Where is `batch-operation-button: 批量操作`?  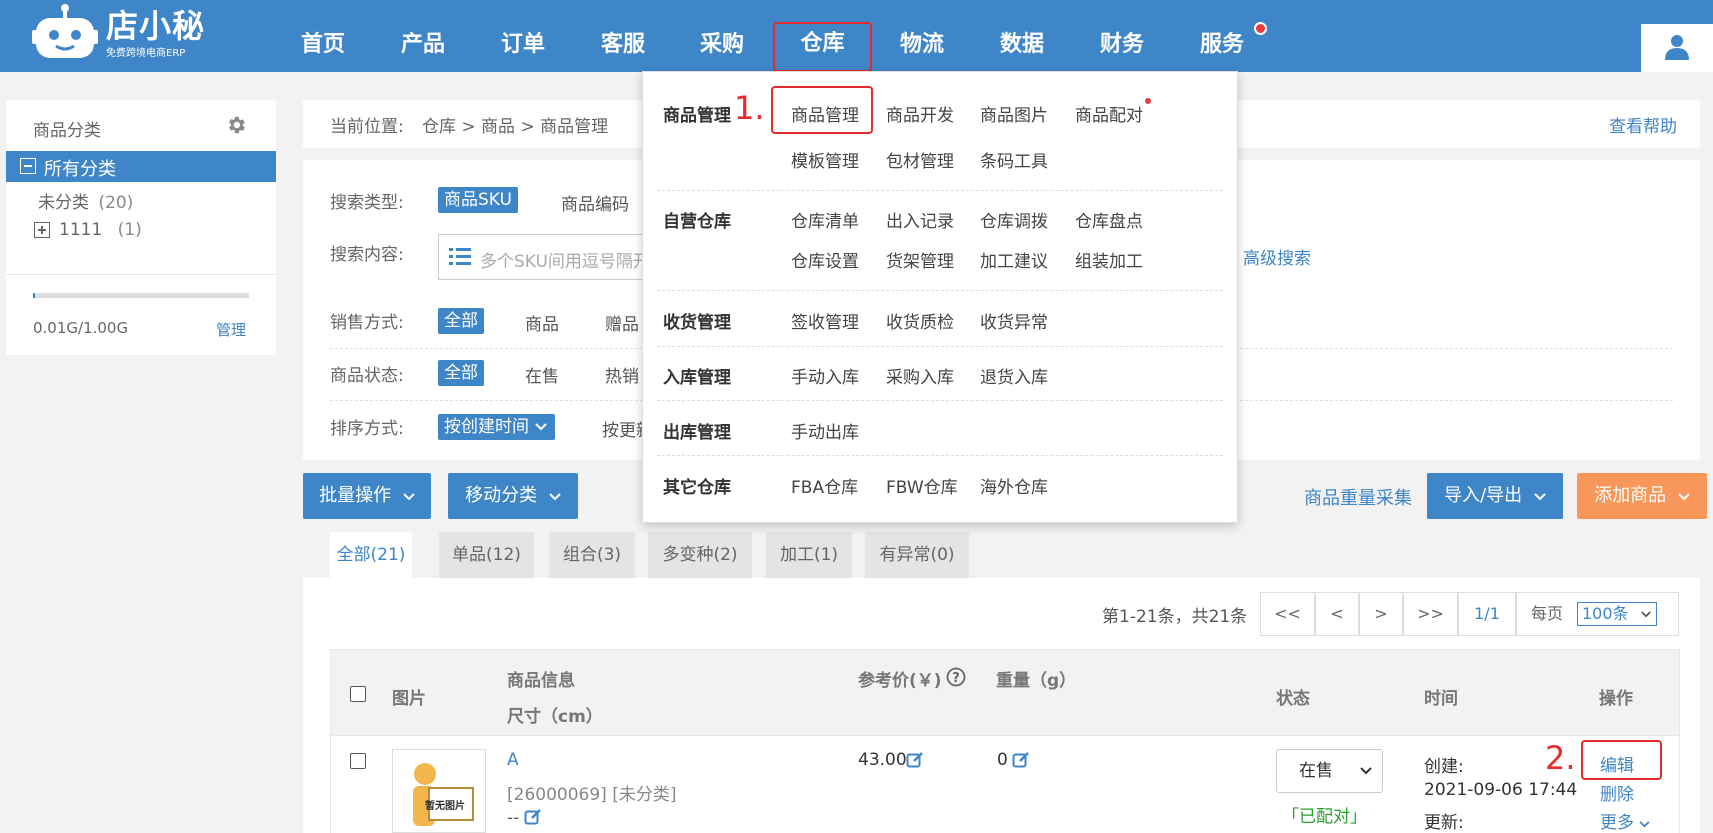
batch-operation-button: 批量操作 is located at coordinates (367, 496).